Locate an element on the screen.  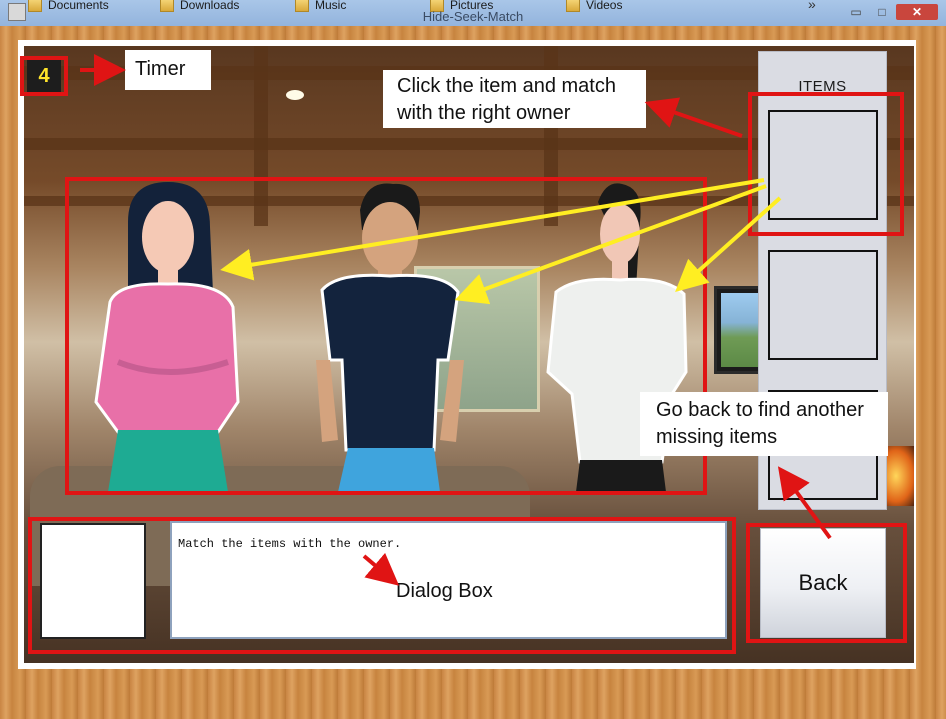
go-back-annotation: Go back to find another missing items is located at coordinates (764, 424).